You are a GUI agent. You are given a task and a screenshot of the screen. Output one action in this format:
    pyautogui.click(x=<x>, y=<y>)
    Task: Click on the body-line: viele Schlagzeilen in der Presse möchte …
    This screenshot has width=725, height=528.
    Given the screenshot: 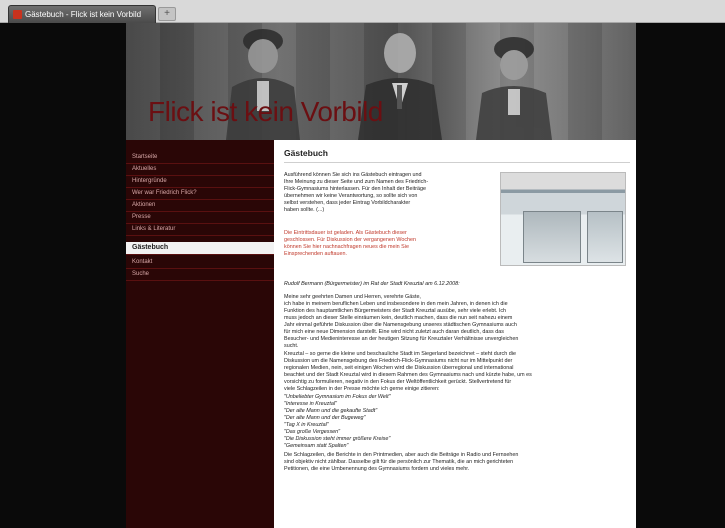 What is the action you would take?
    pyautogui.click(x=362, y=389)
    